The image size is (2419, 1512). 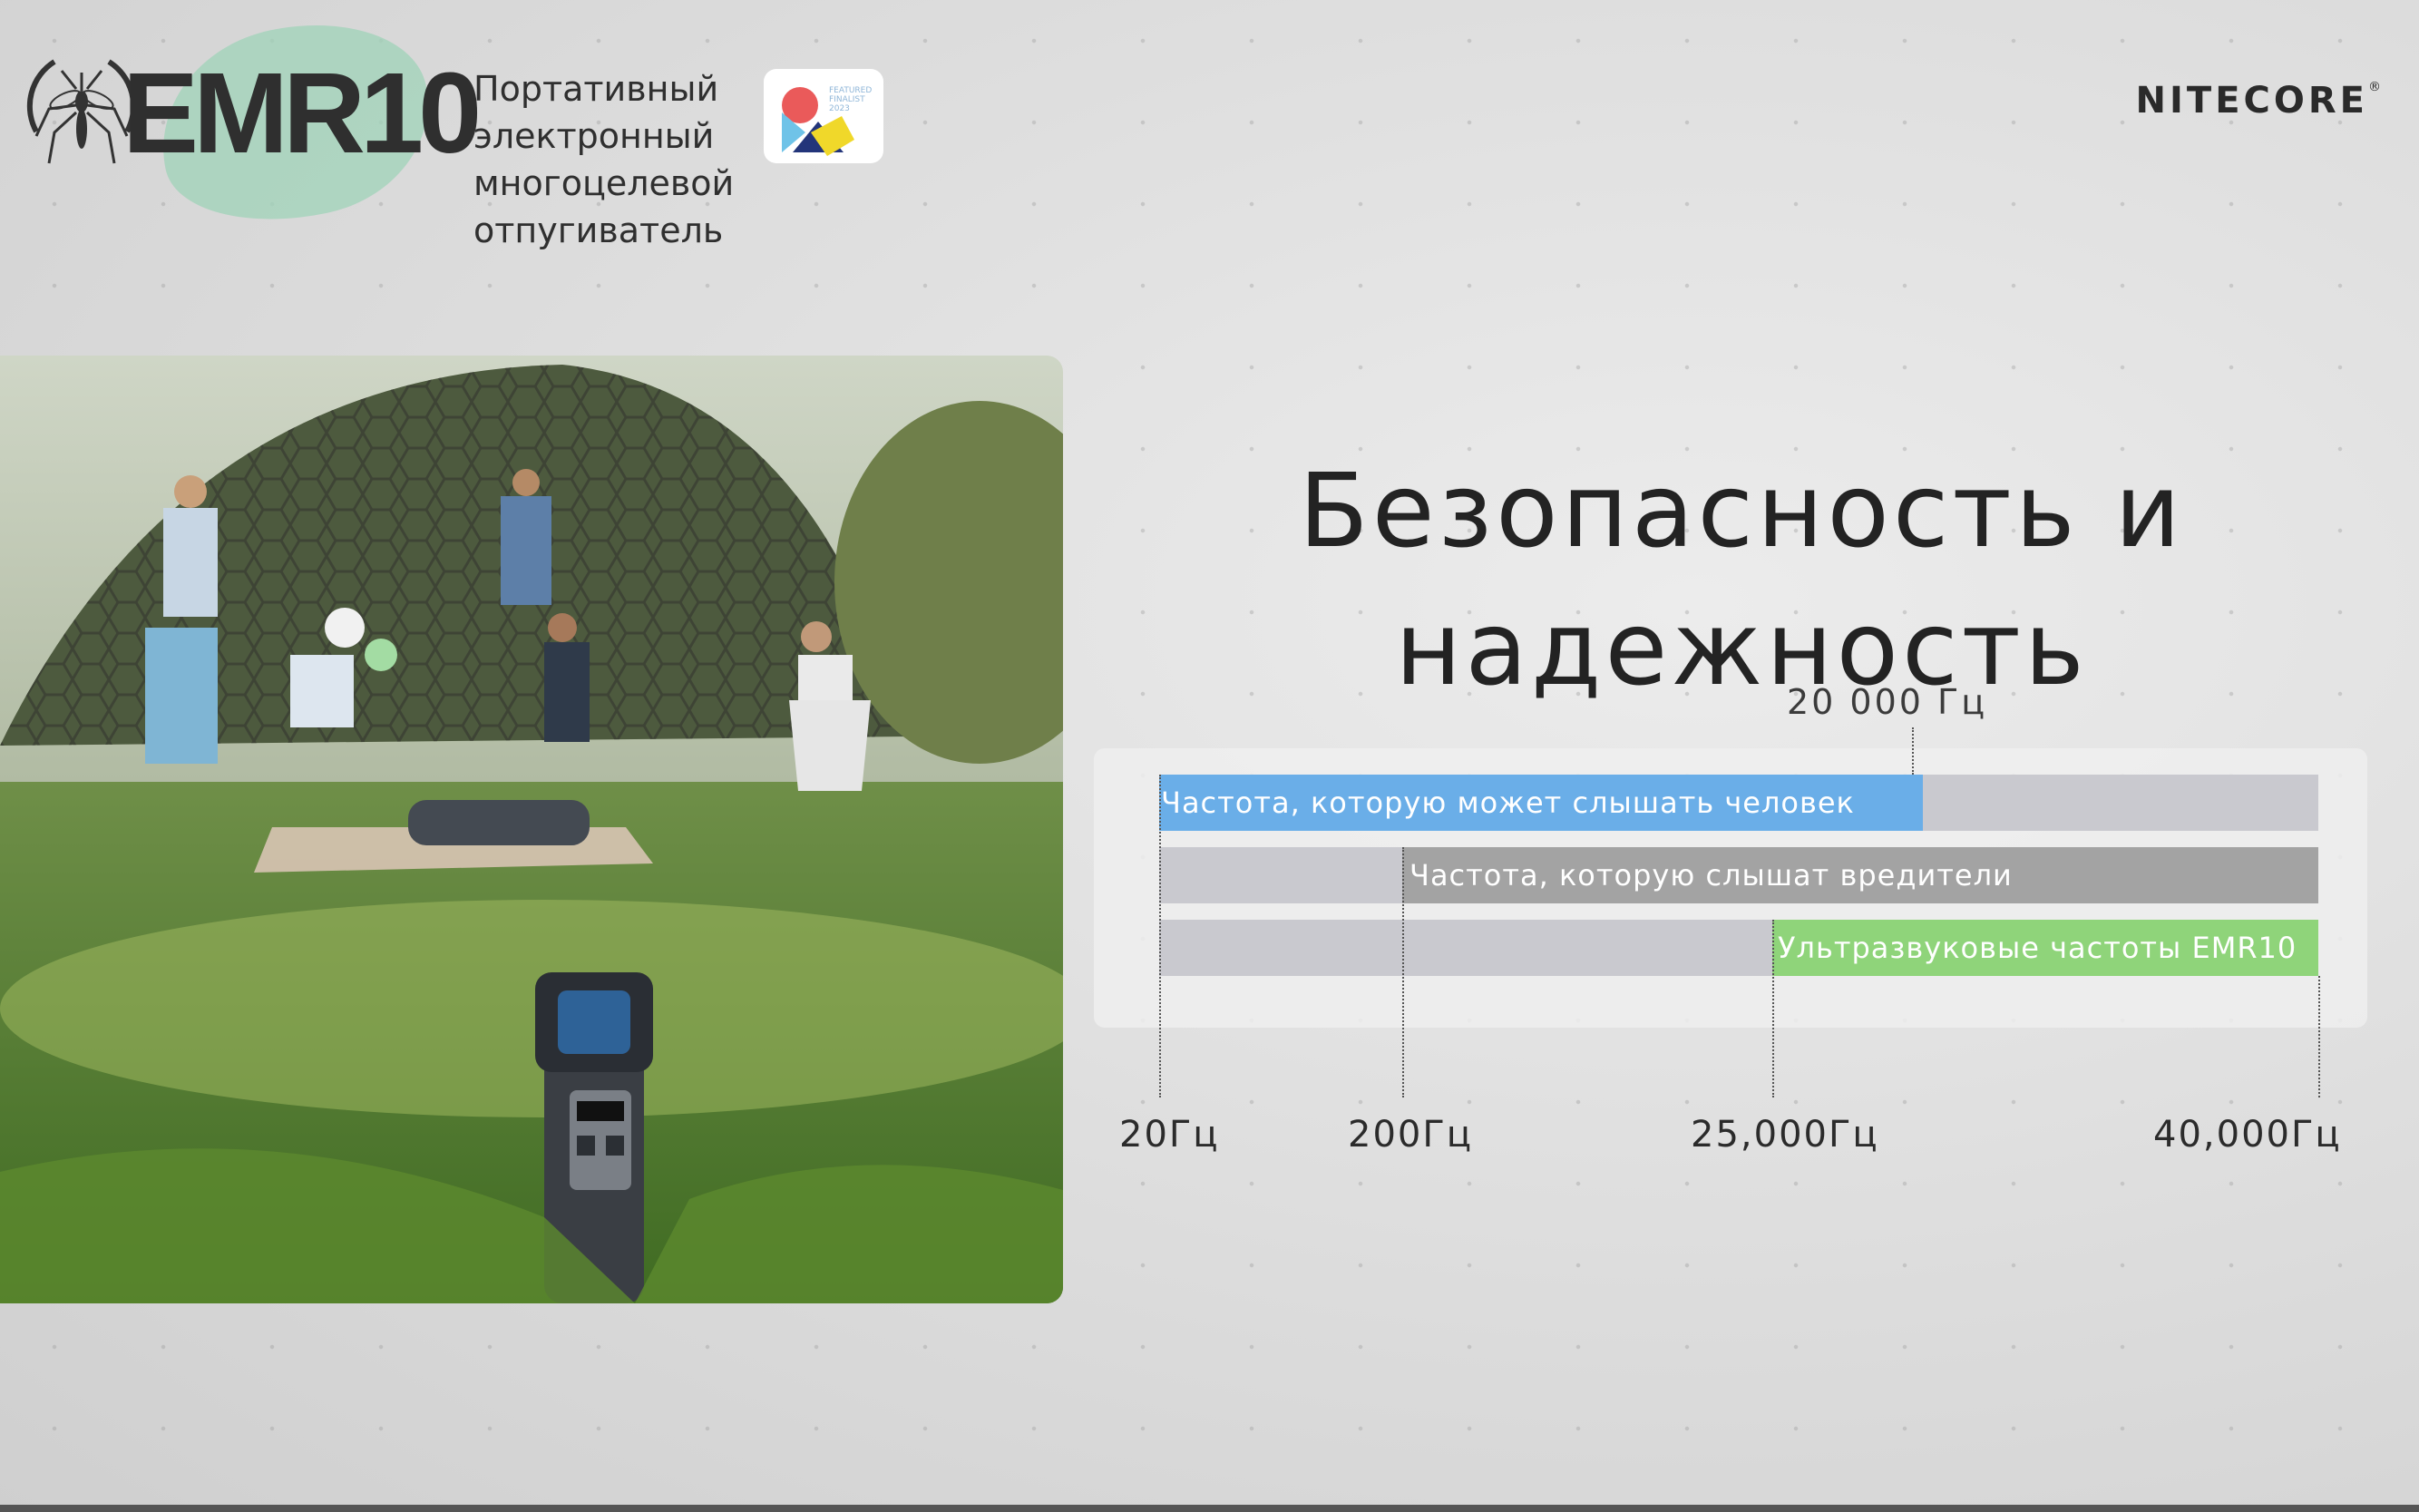 What do you see at coordinates (596, 89) in the screenshot?
I see `tagline-line: Портативный` at bounding box center [596, 89].